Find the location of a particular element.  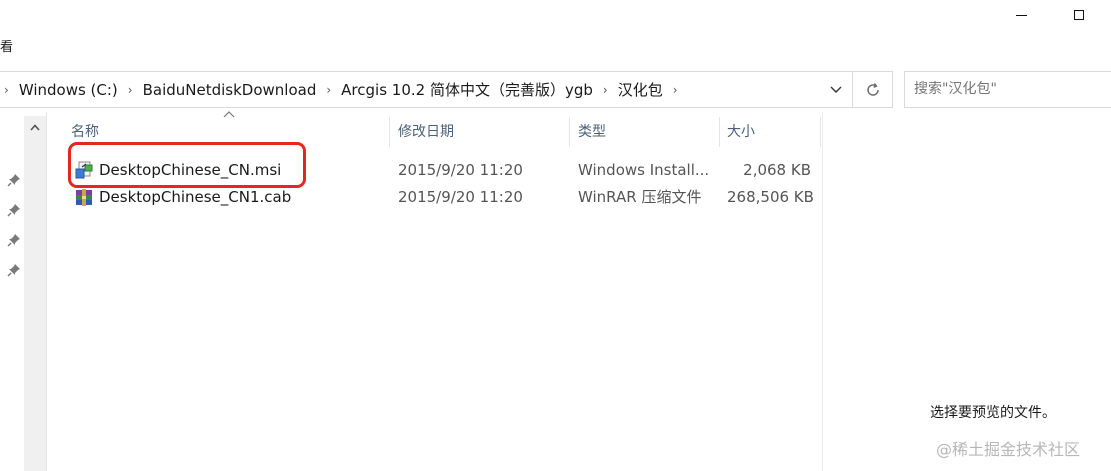

breadcrumb-item: 汉化包 is located at coordinates (640, 89).